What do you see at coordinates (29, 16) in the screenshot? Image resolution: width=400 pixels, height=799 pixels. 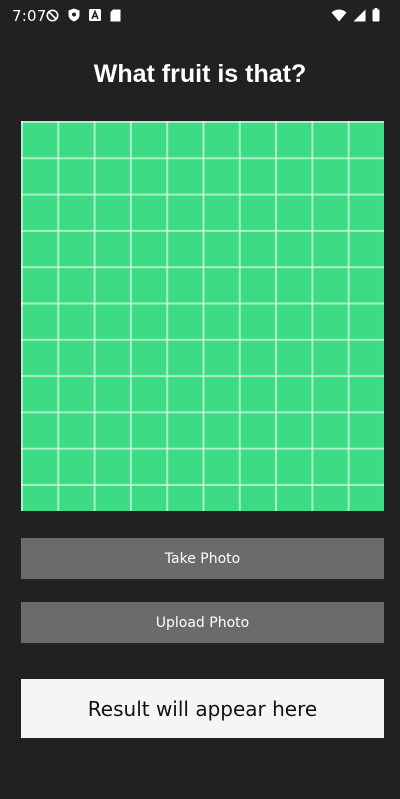 I see `status-time: 7:07` at bounding box center [29, 16].